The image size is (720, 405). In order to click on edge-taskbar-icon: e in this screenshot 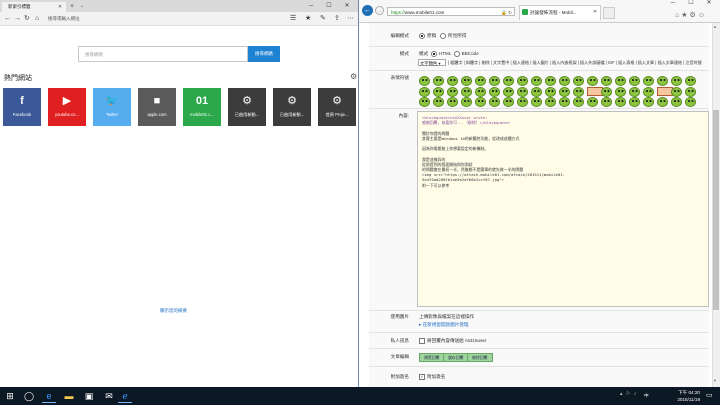, I will do `click(49, 396)`.